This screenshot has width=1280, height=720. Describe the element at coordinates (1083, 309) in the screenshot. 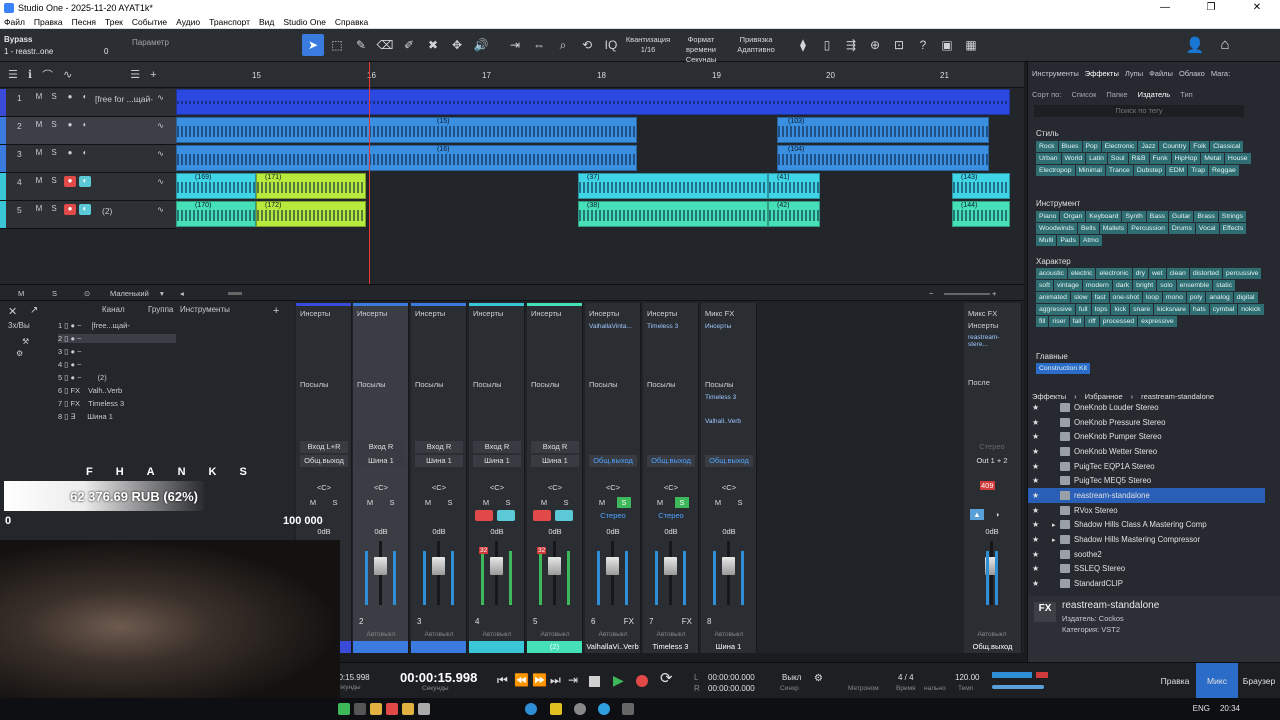

I see `tag-character: full` at that location.